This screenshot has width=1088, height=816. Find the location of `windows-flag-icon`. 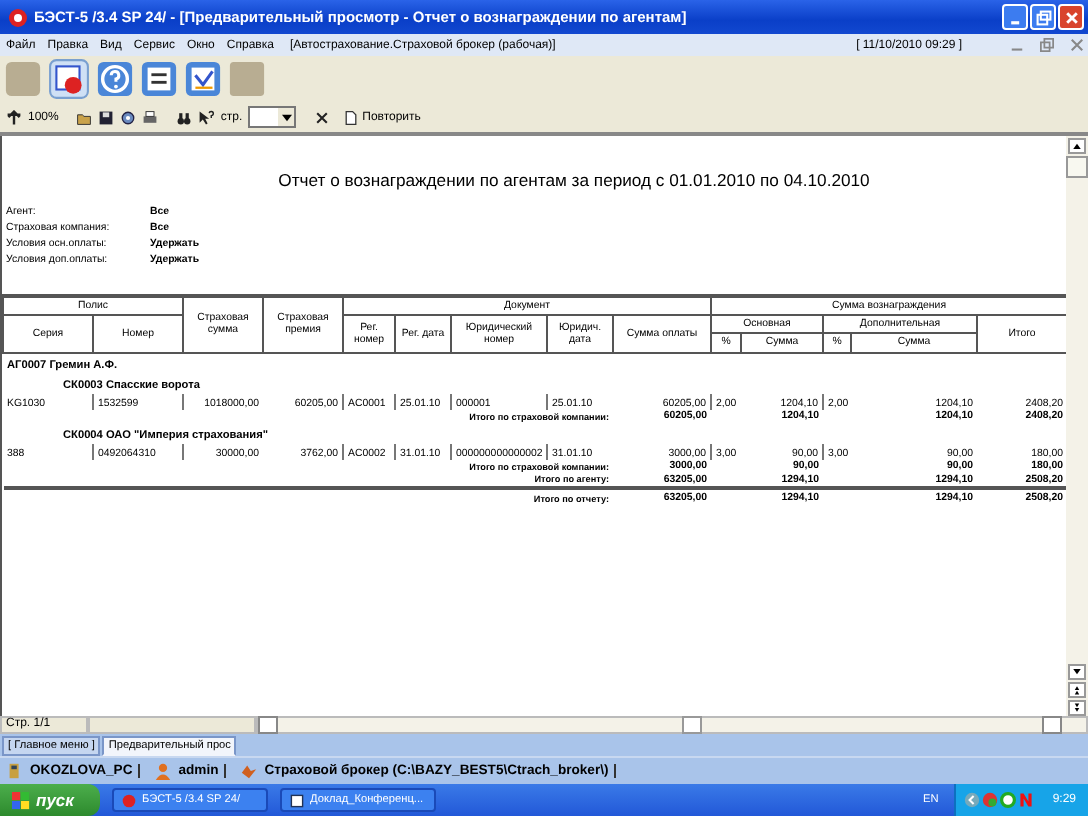

windows-flag-icon is located at coordinates (21, 800).